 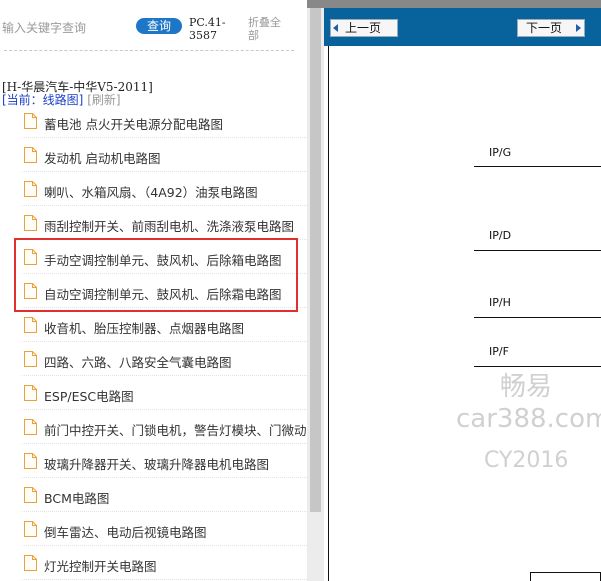 I want to click on scrollbar-thumb, so click(x=315, y=260).